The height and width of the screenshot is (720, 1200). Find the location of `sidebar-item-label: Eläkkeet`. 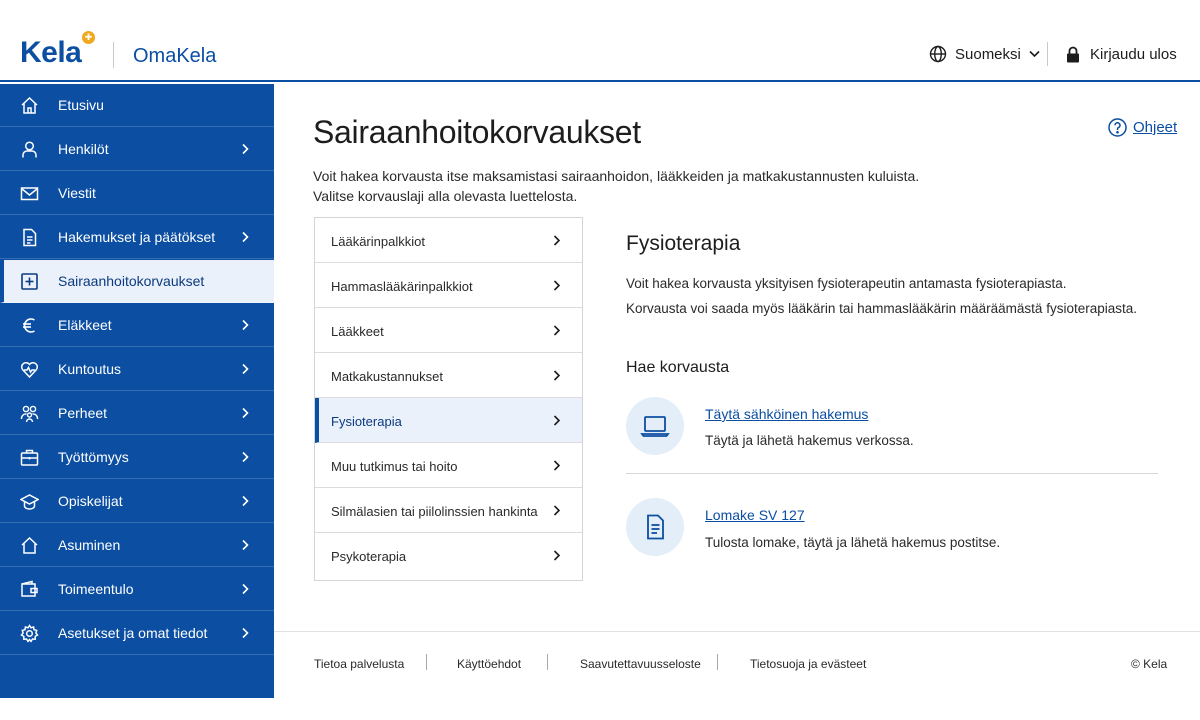

sidebar-item-label: Eläkkeet is located at coordinates (85, 325).